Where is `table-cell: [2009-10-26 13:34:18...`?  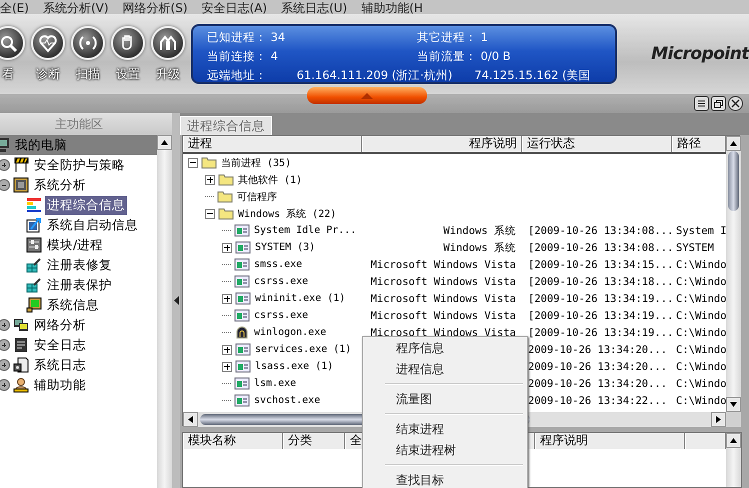
table-cell: [2009-10-26 13:34:18... is located at coordinates (601, 282).